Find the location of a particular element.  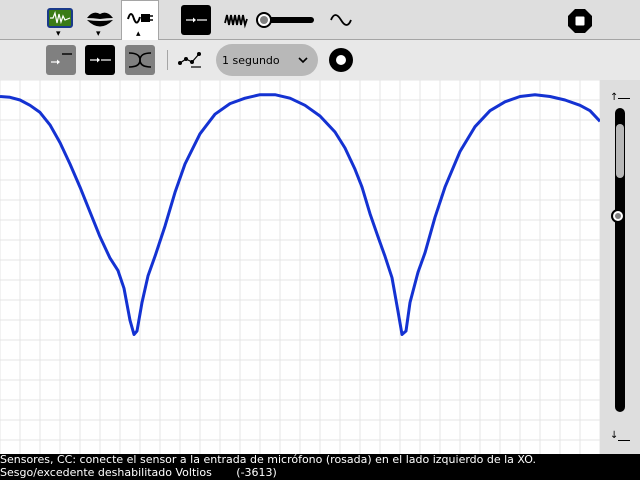

sample-mode-button is located at coordinates (190, 60).